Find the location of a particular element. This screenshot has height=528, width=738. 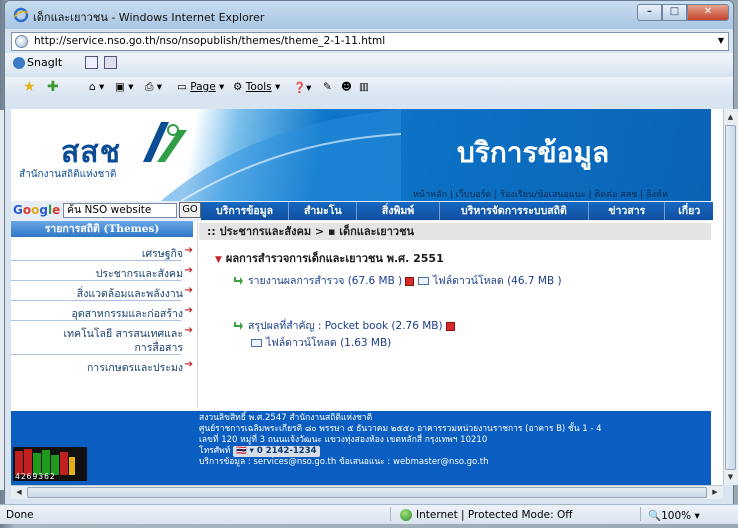

globe-icon is located at coordinates (406, 515).